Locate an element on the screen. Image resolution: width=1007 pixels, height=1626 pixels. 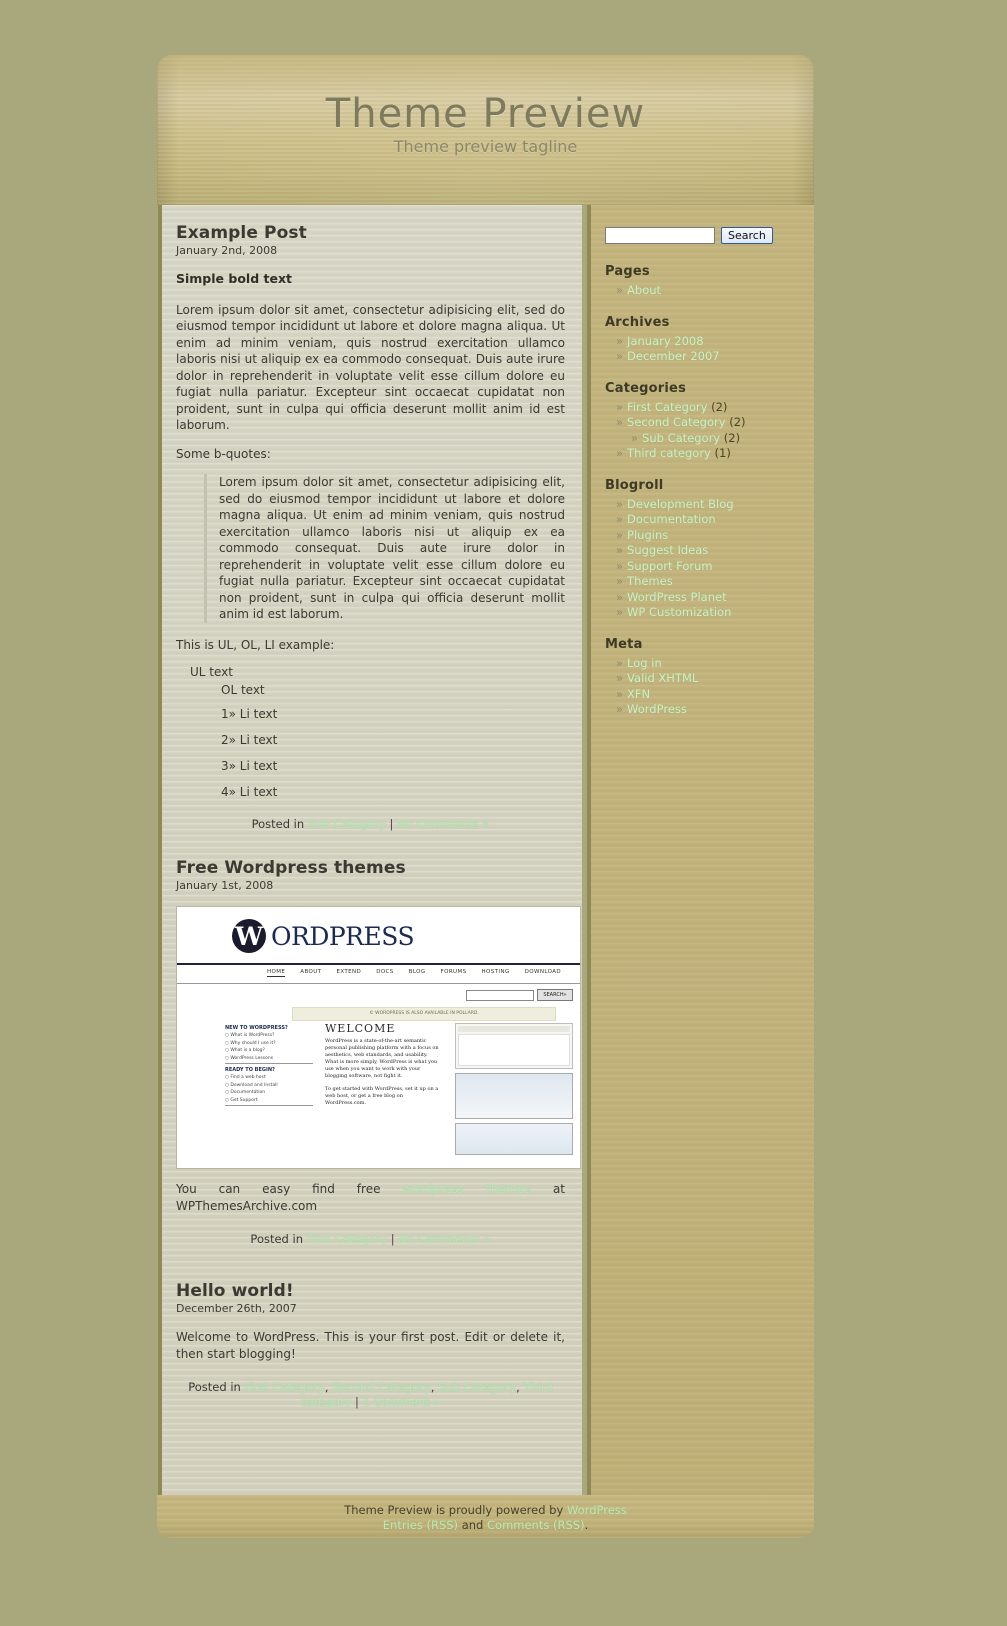
sidebar-link: WordPress is located at coordinates (657, 709).